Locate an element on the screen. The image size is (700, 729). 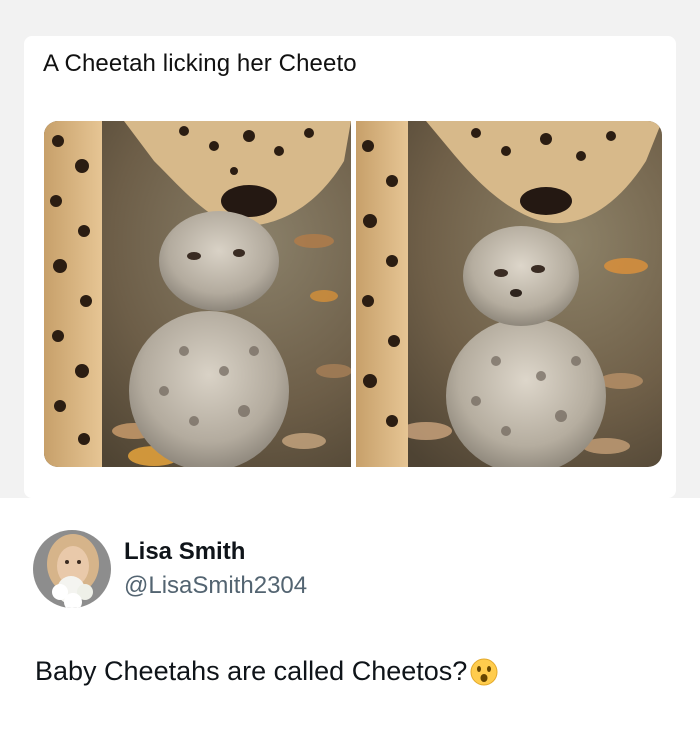
avatar is located at coordinates (72, 569).